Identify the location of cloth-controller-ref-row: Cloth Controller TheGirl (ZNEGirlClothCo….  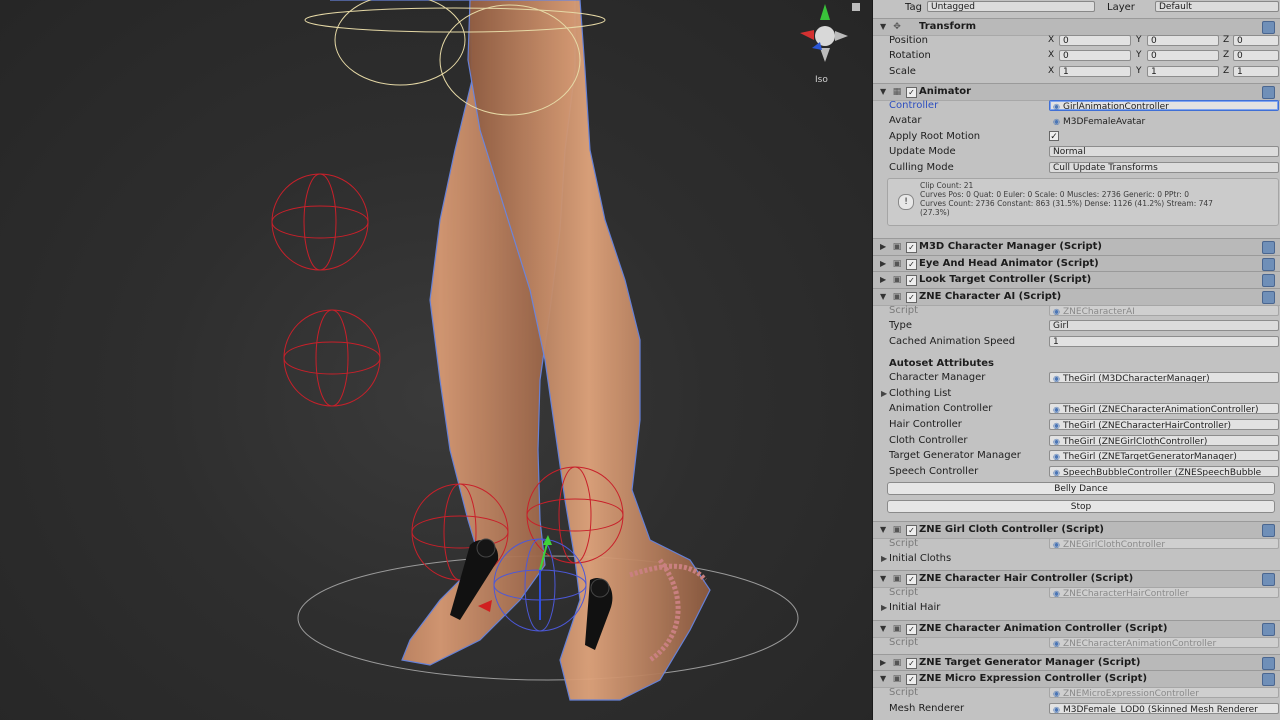
(1076, 440).